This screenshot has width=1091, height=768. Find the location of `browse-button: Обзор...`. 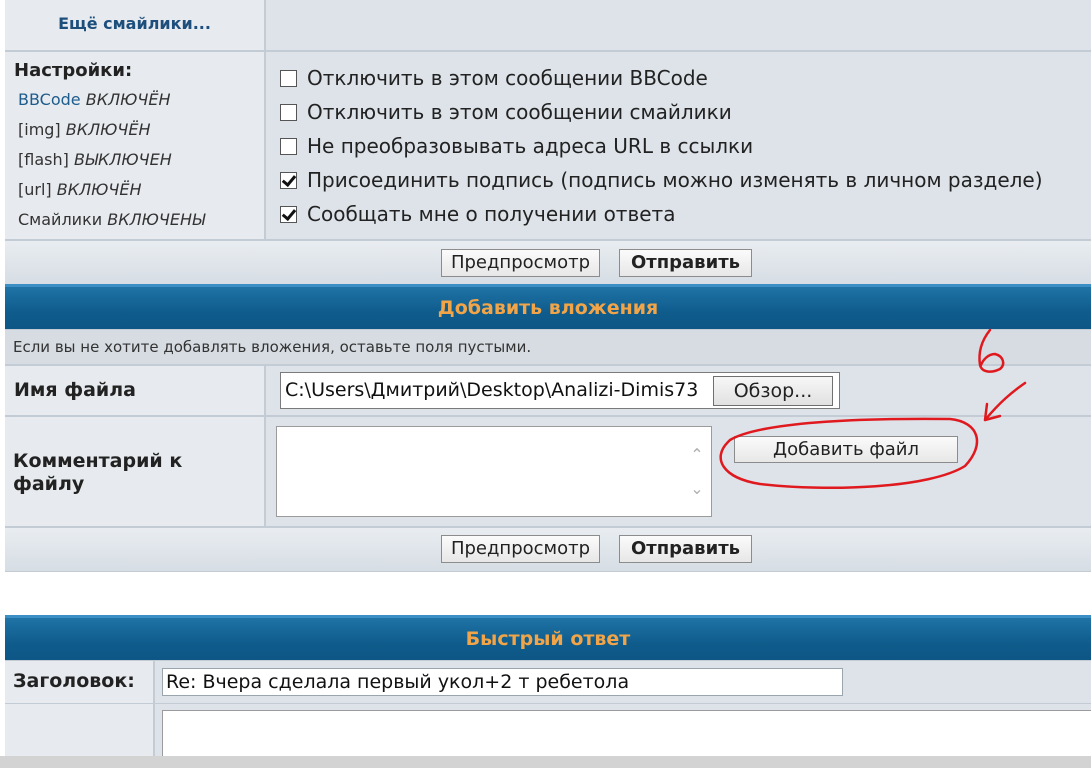

browse-button: Обзор... is located at coordinates (773, 391).